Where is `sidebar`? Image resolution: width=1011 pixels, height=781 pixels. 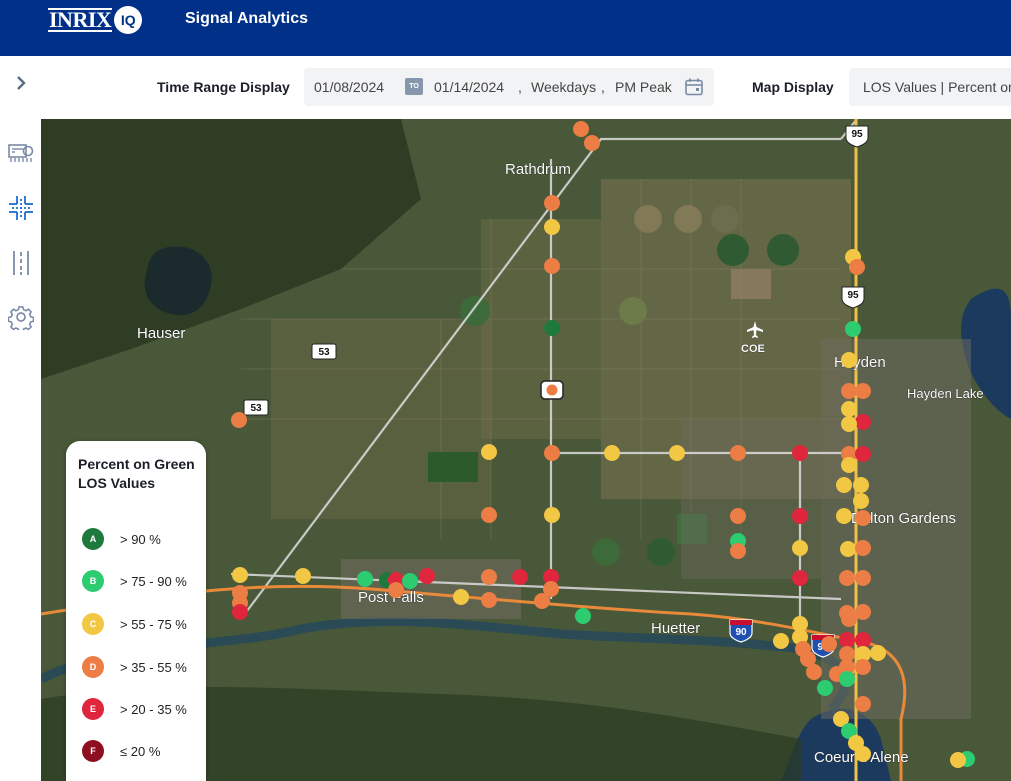
sidebar is located at coordinates (21, 418).